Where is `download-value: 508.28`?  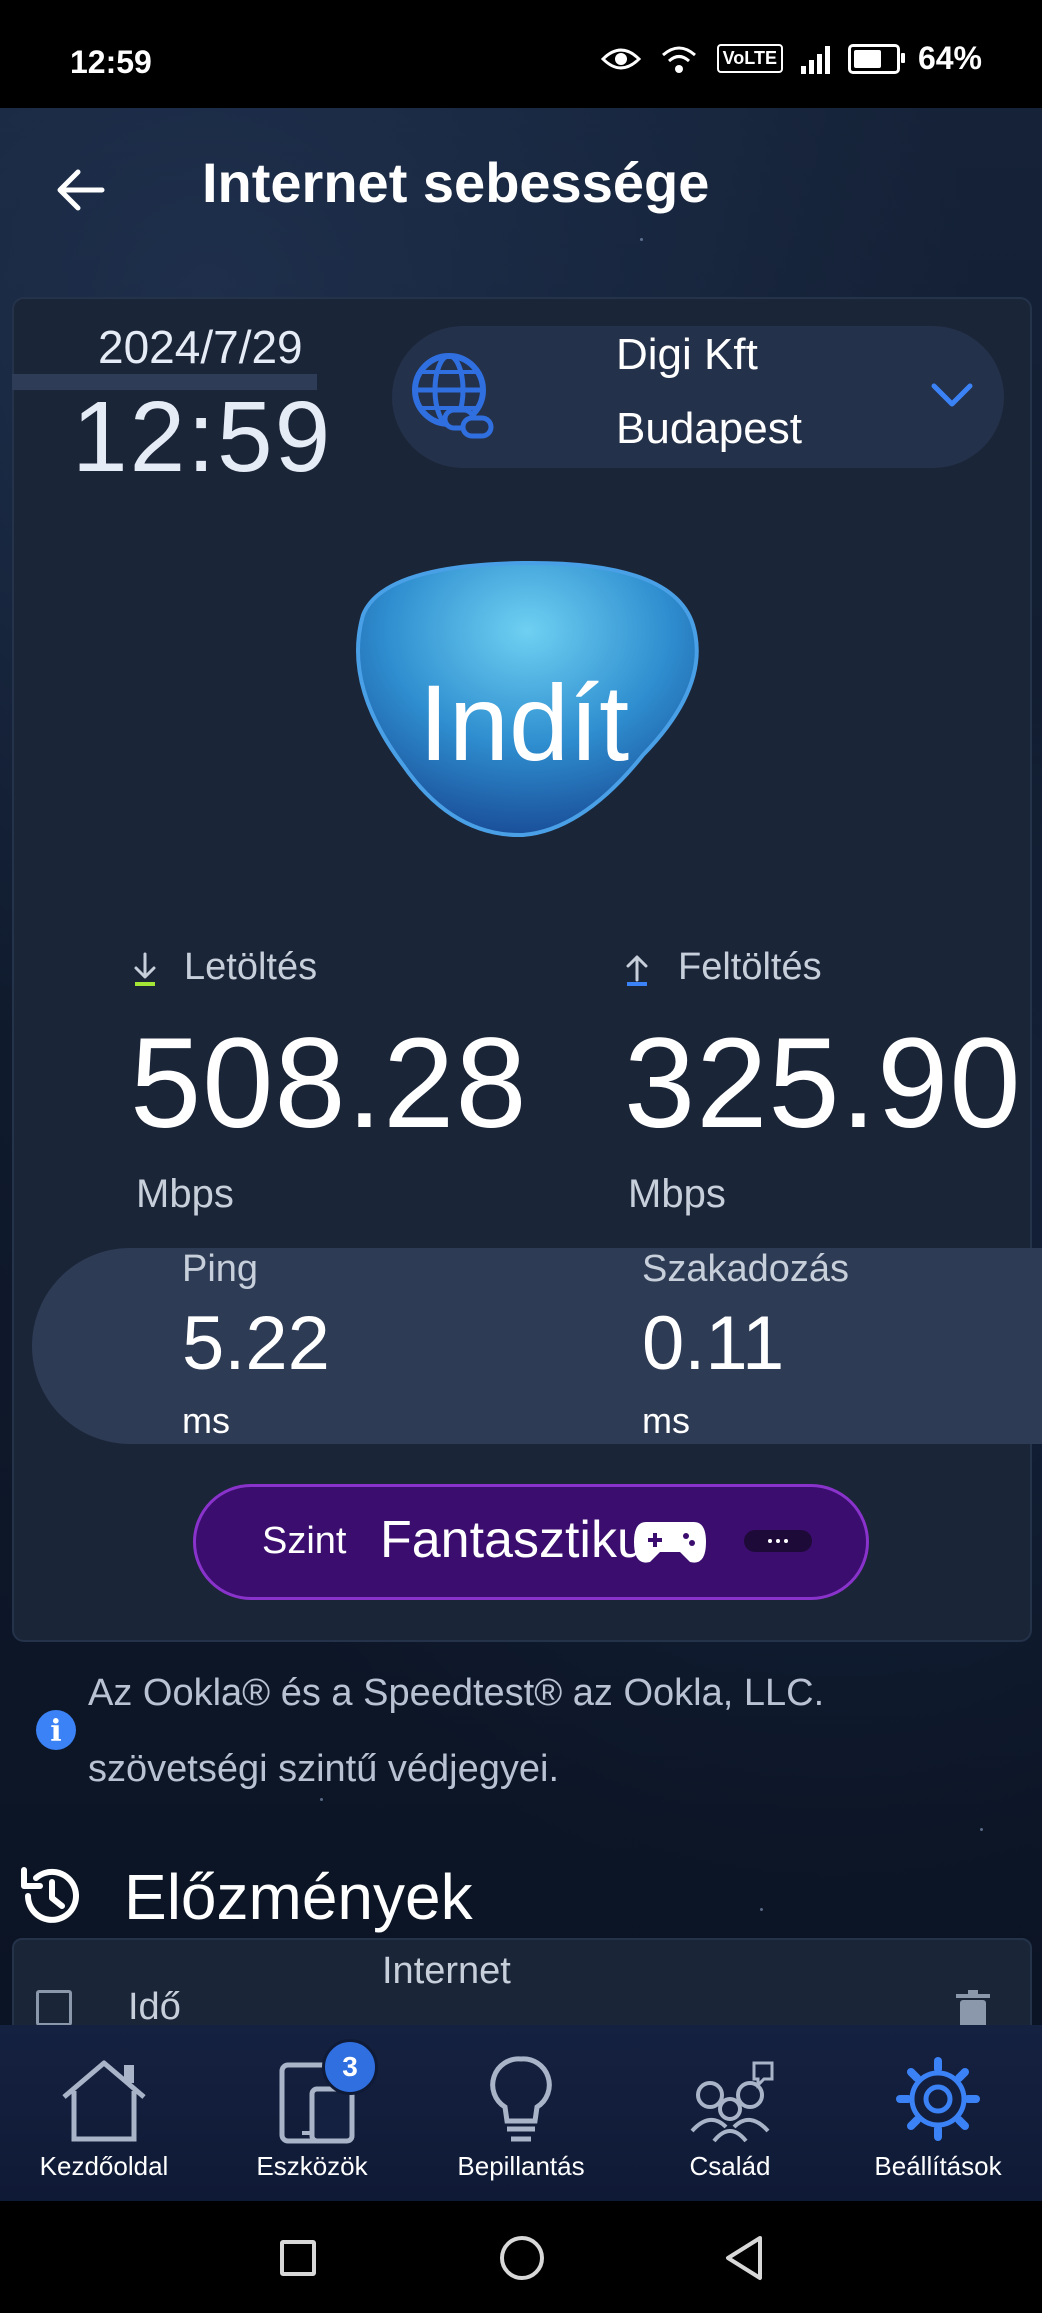
download-value: 508.28 is located at coordinates (329, 1083).